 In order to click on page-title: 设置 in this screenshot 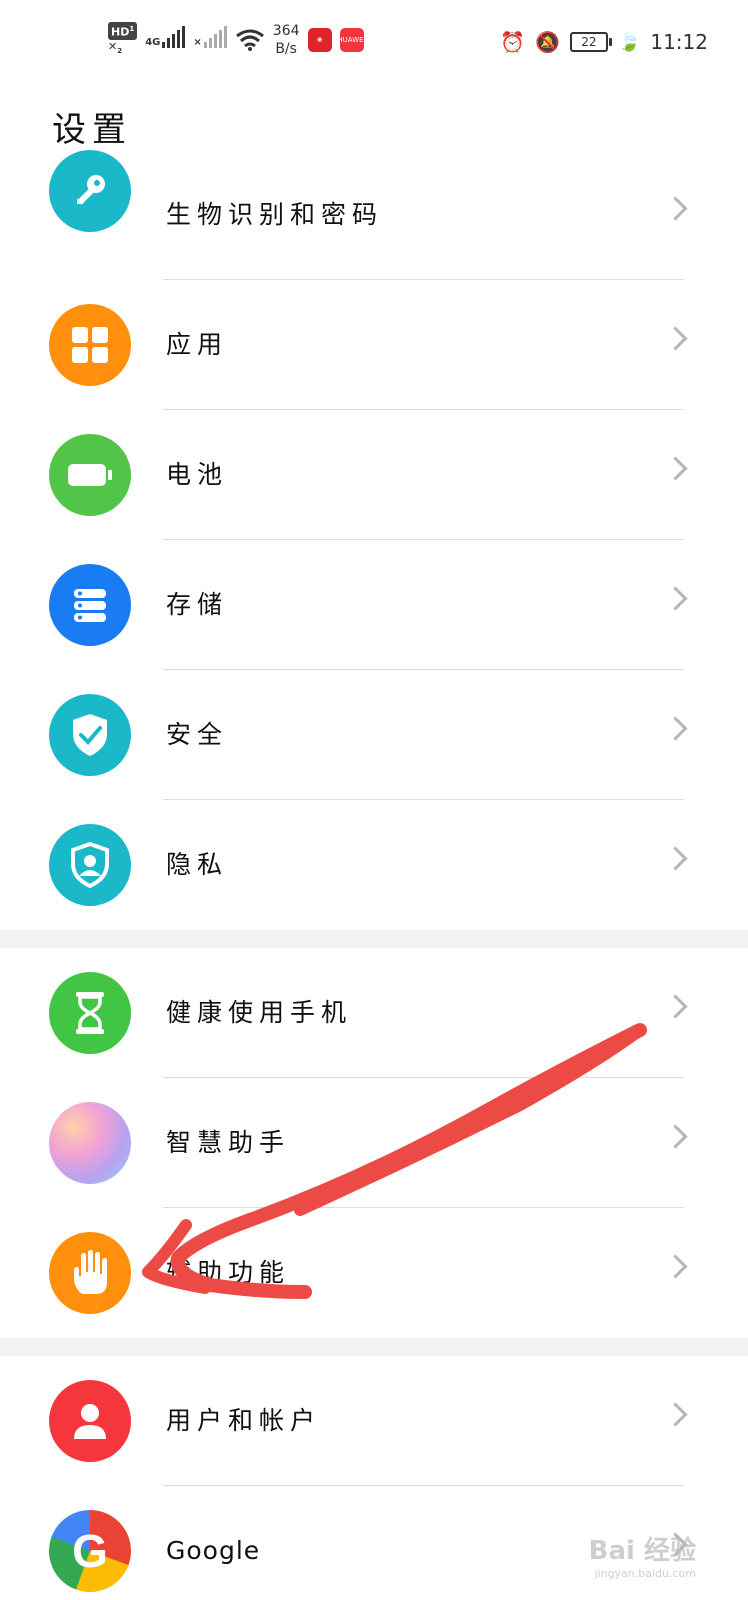, I will do `click(92, 130)`.